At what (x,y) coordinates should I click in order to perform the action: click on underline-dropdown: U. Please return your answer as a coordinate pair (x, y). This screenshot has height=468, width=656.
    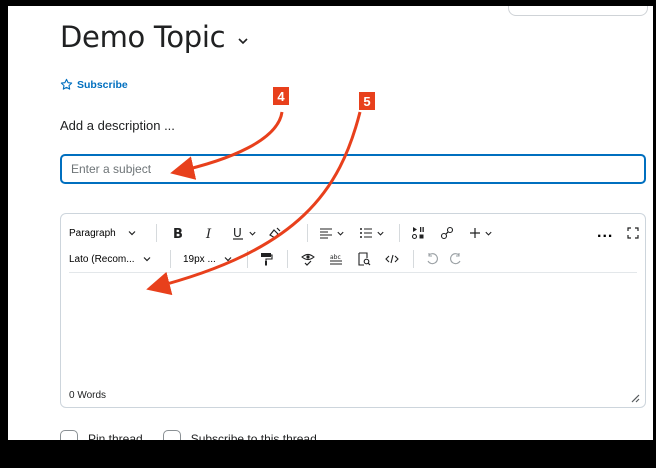
    Looking at the image, I should click on (244, 233).